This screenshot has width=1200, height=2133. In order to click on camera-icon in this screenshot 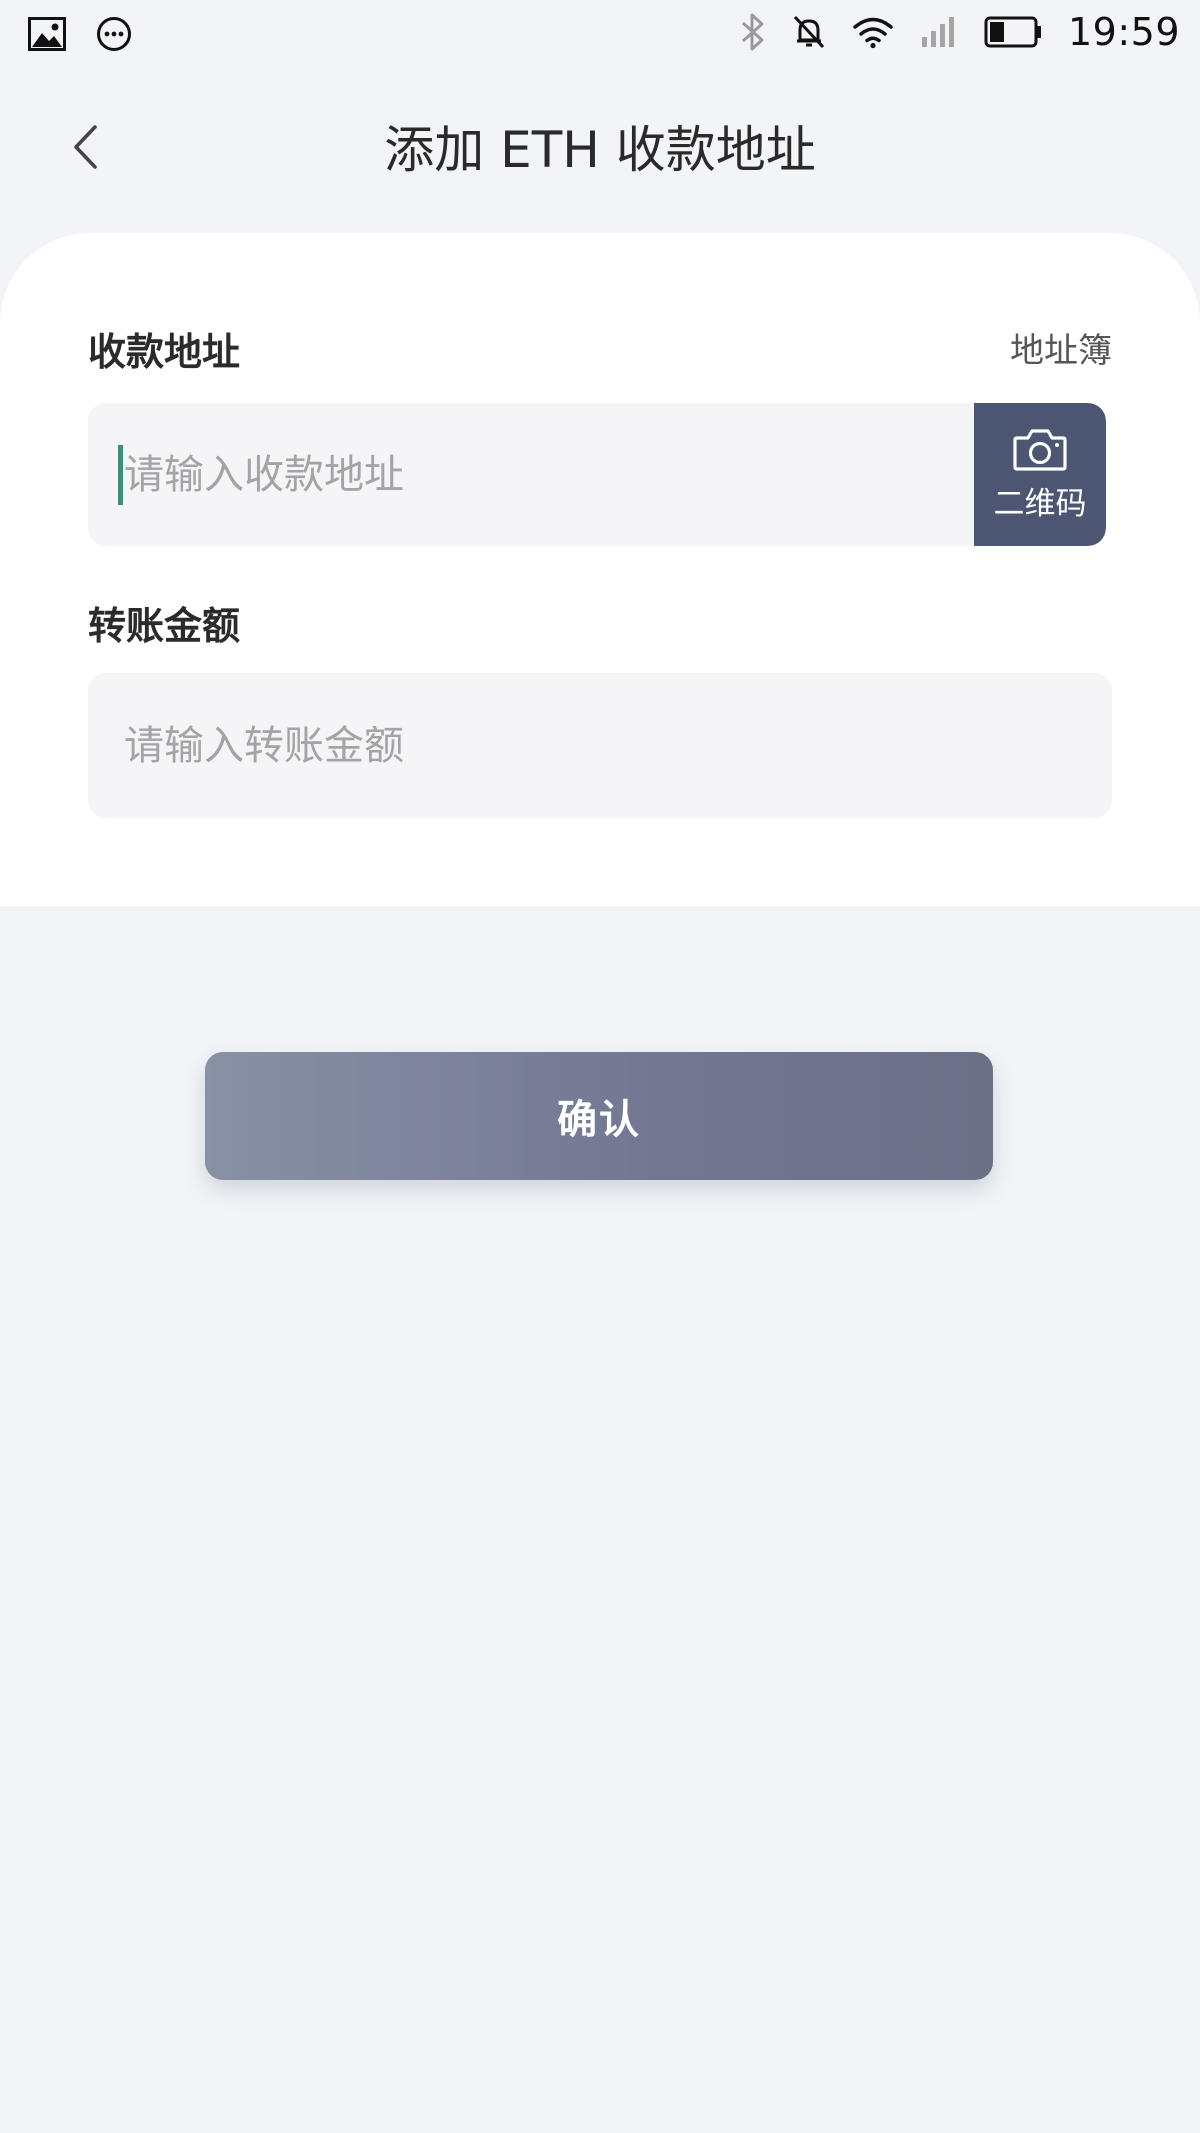, I will do `click(1040, 449)`.